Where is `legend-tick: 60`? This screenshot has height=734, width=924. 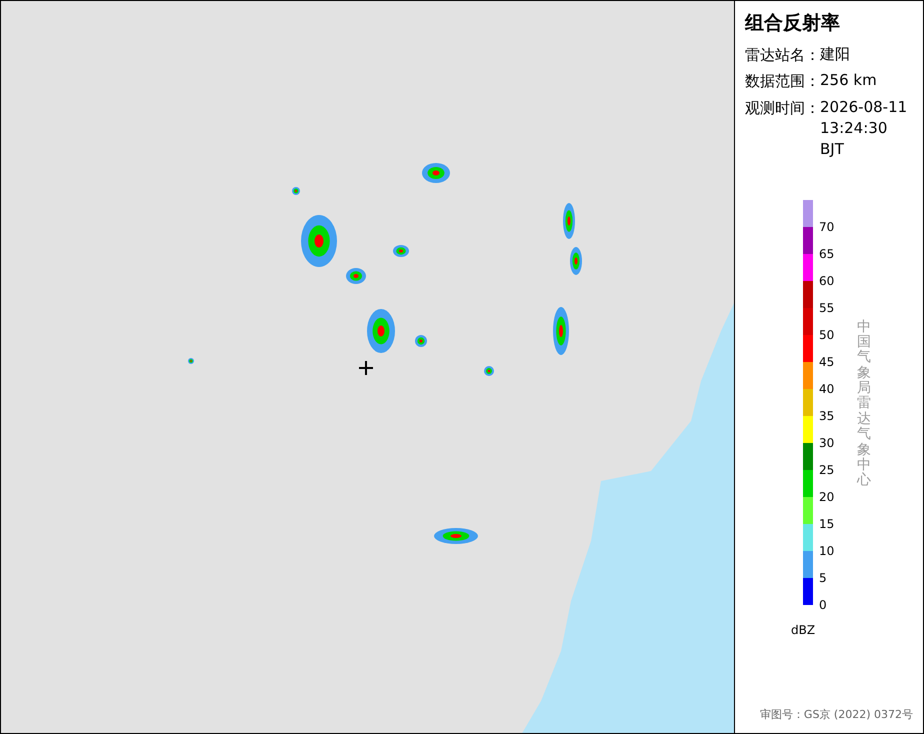 legend-tick: 60 is located at coordinates (826, 281).